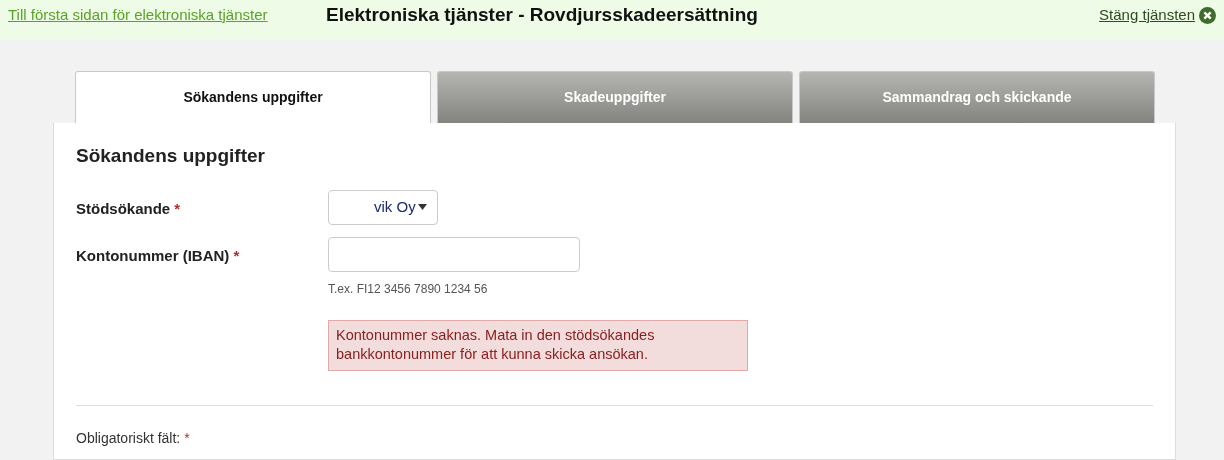 This screenshot has width=1224, height=460. What do you see at coordinates (171, 156) in the screenshot?
I see `section-title: Sökandens uppgifter` at bounding box center [171, 156].